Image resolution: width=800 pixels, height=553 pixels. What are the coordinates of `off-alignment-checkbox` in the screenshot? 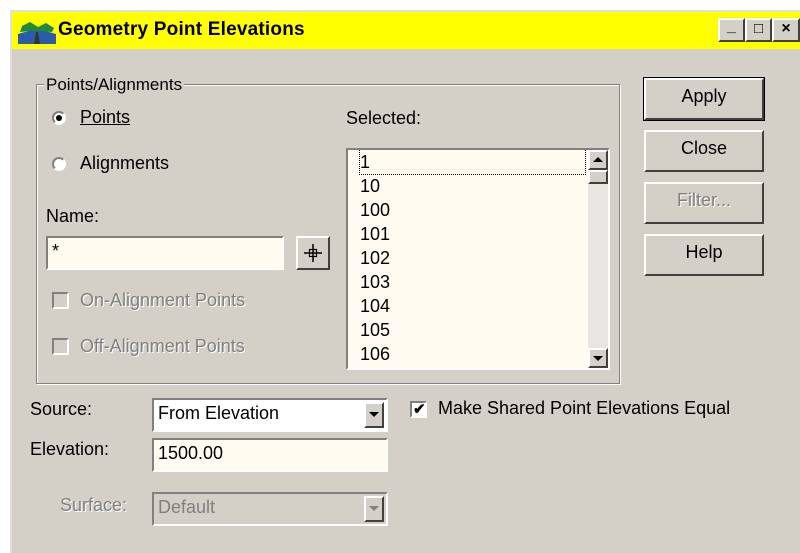 It's located at (60, 346).